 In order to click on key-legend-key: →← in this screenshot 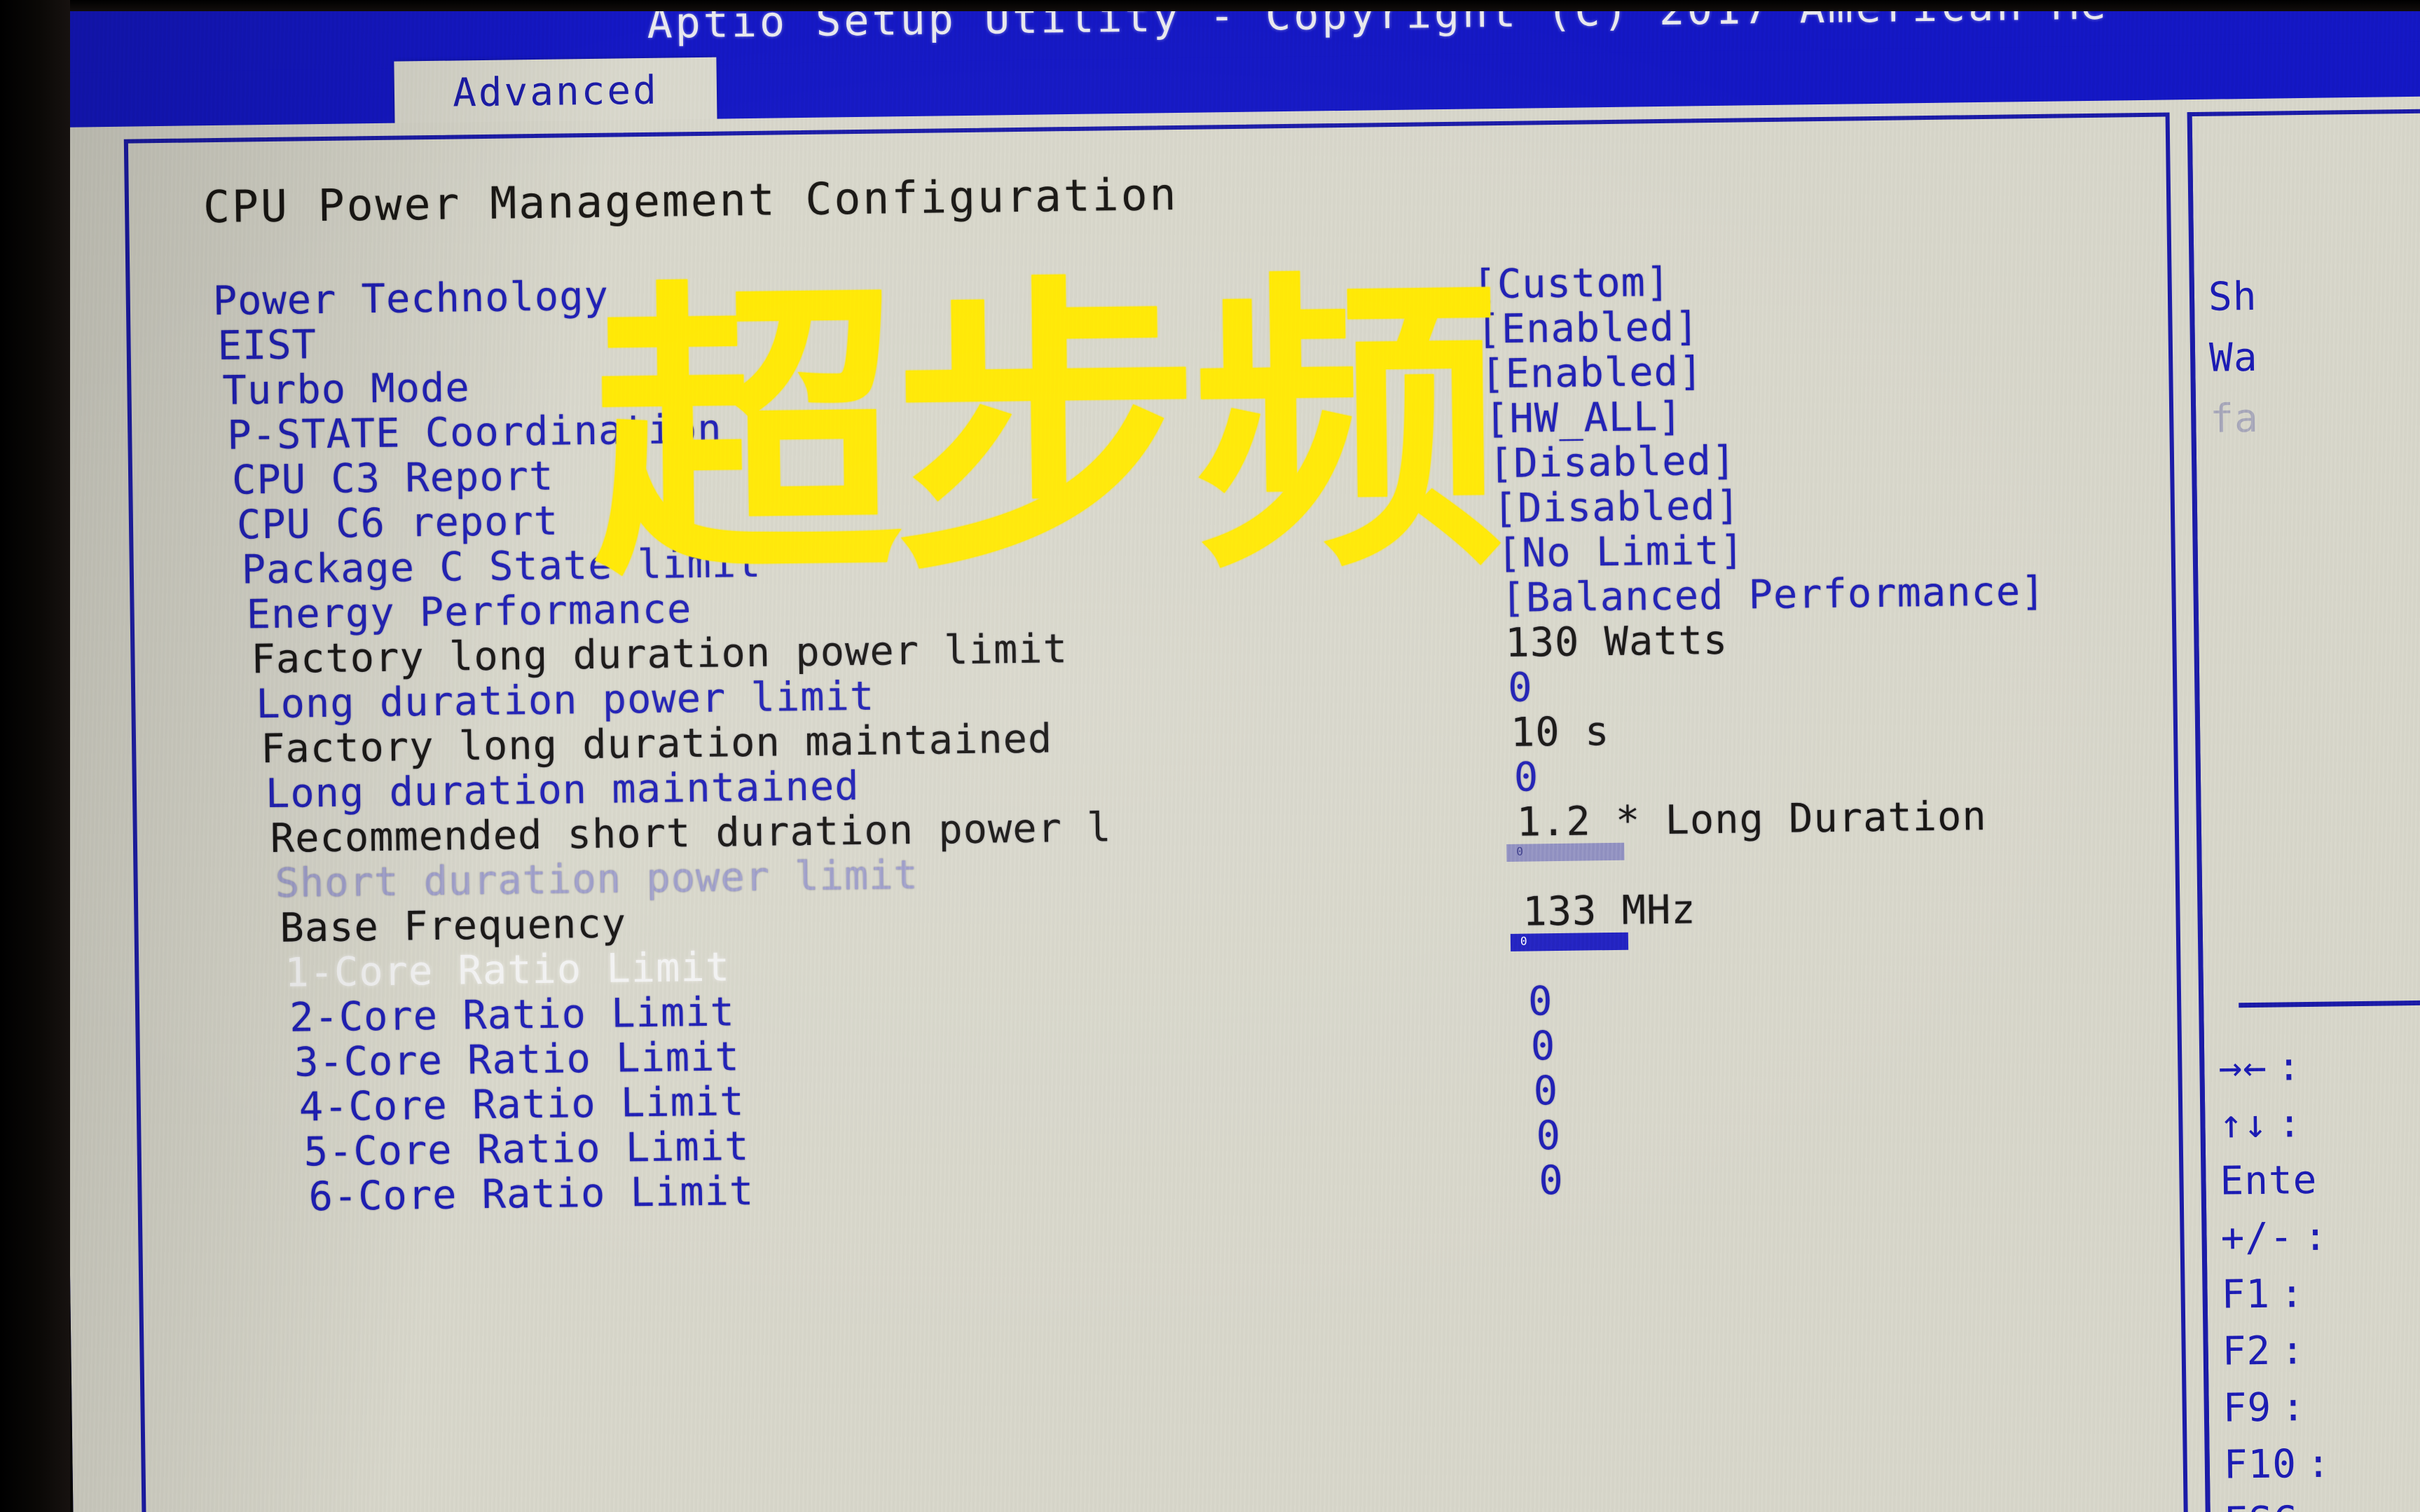, I will do `click(2243, 1067)`.